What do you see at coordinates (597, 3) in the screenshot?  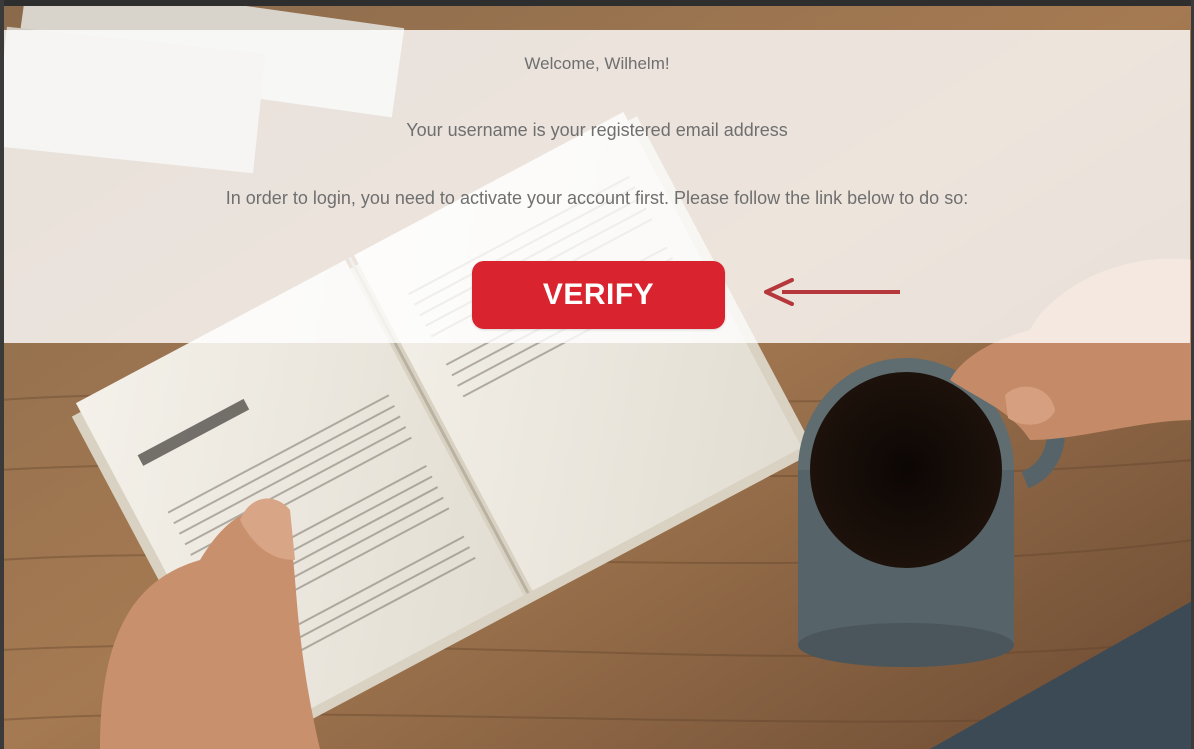 I see `top-border` at bounding box center [597, 3].